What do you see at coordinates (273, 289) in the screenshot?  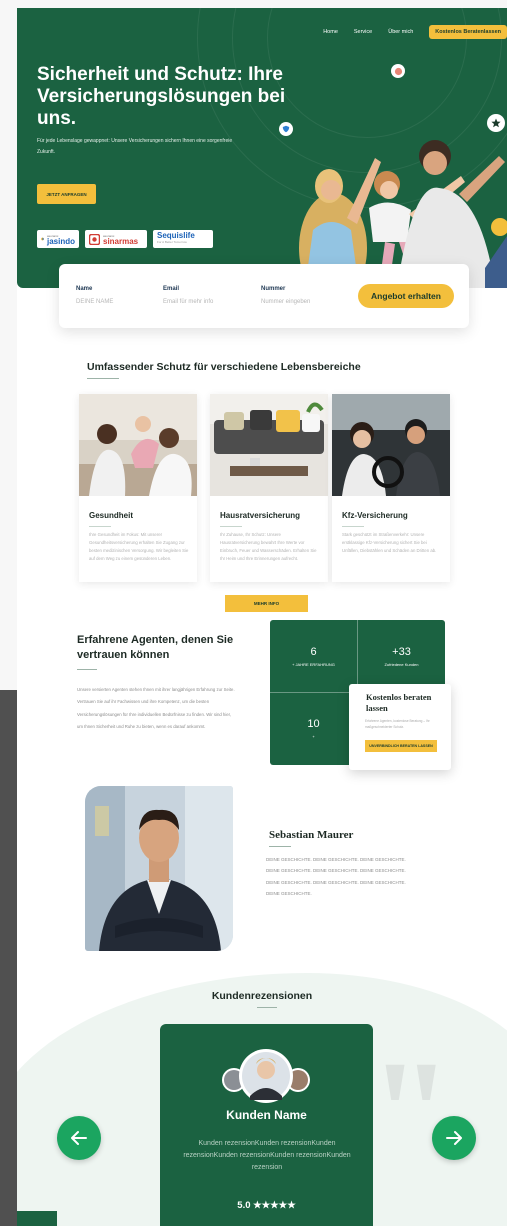 I see `number-label: Nummer` at bounding box center [273, 289].